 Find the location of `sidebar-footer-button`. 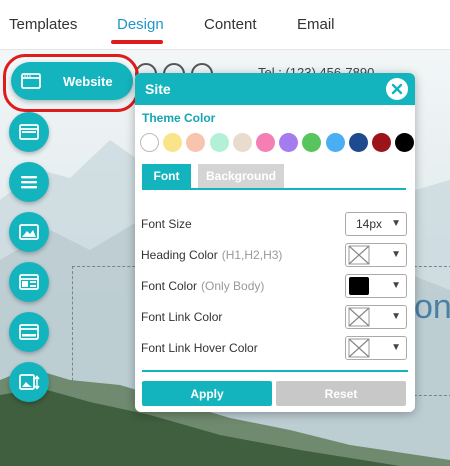

sidebar-footer-button is located at coordinates (29, 332).